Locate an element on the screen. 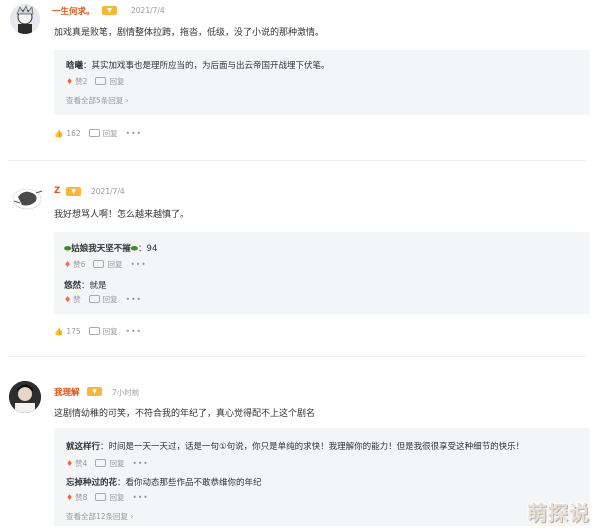 This screenshot has width=594, height=530. like-count: 162 is located at coordinates (73, 133).